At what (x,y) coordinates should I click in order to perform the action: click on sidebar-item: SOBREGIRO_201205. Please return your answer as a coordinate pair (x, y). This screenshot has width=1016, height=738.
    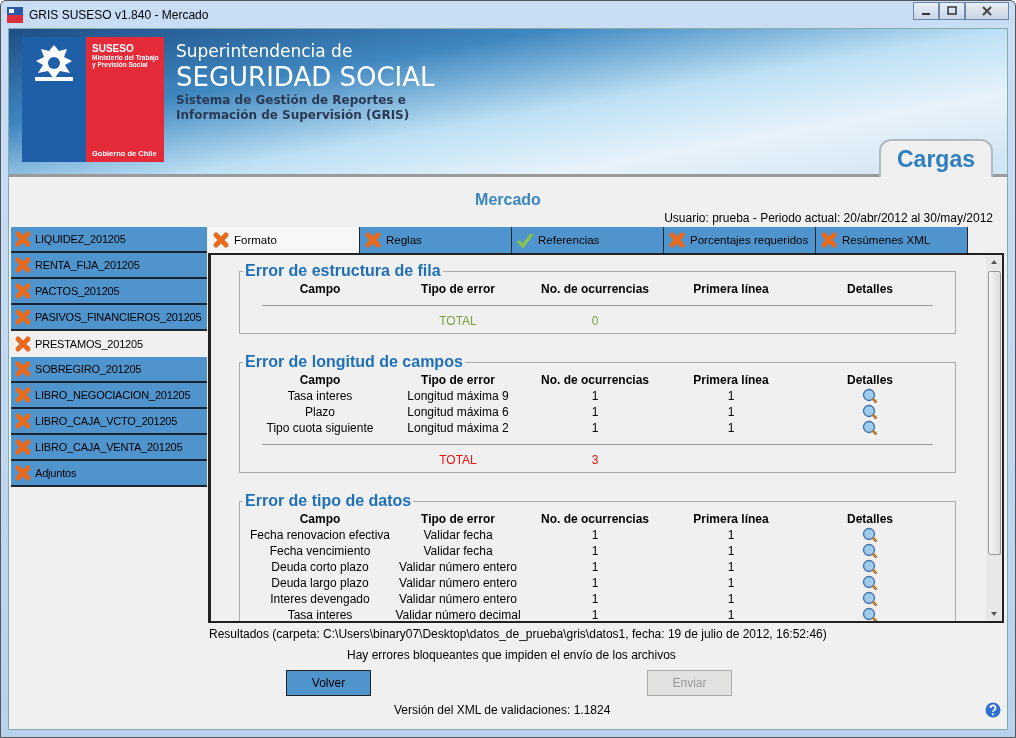
    Looking at the image, I should click on (109, 370).